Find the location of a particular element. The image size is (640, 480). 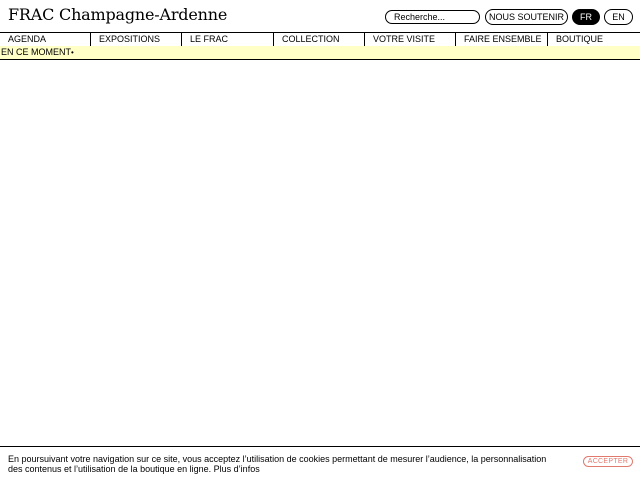

nav-item-collection: COLLECTION is located at coordinates (319, 39).